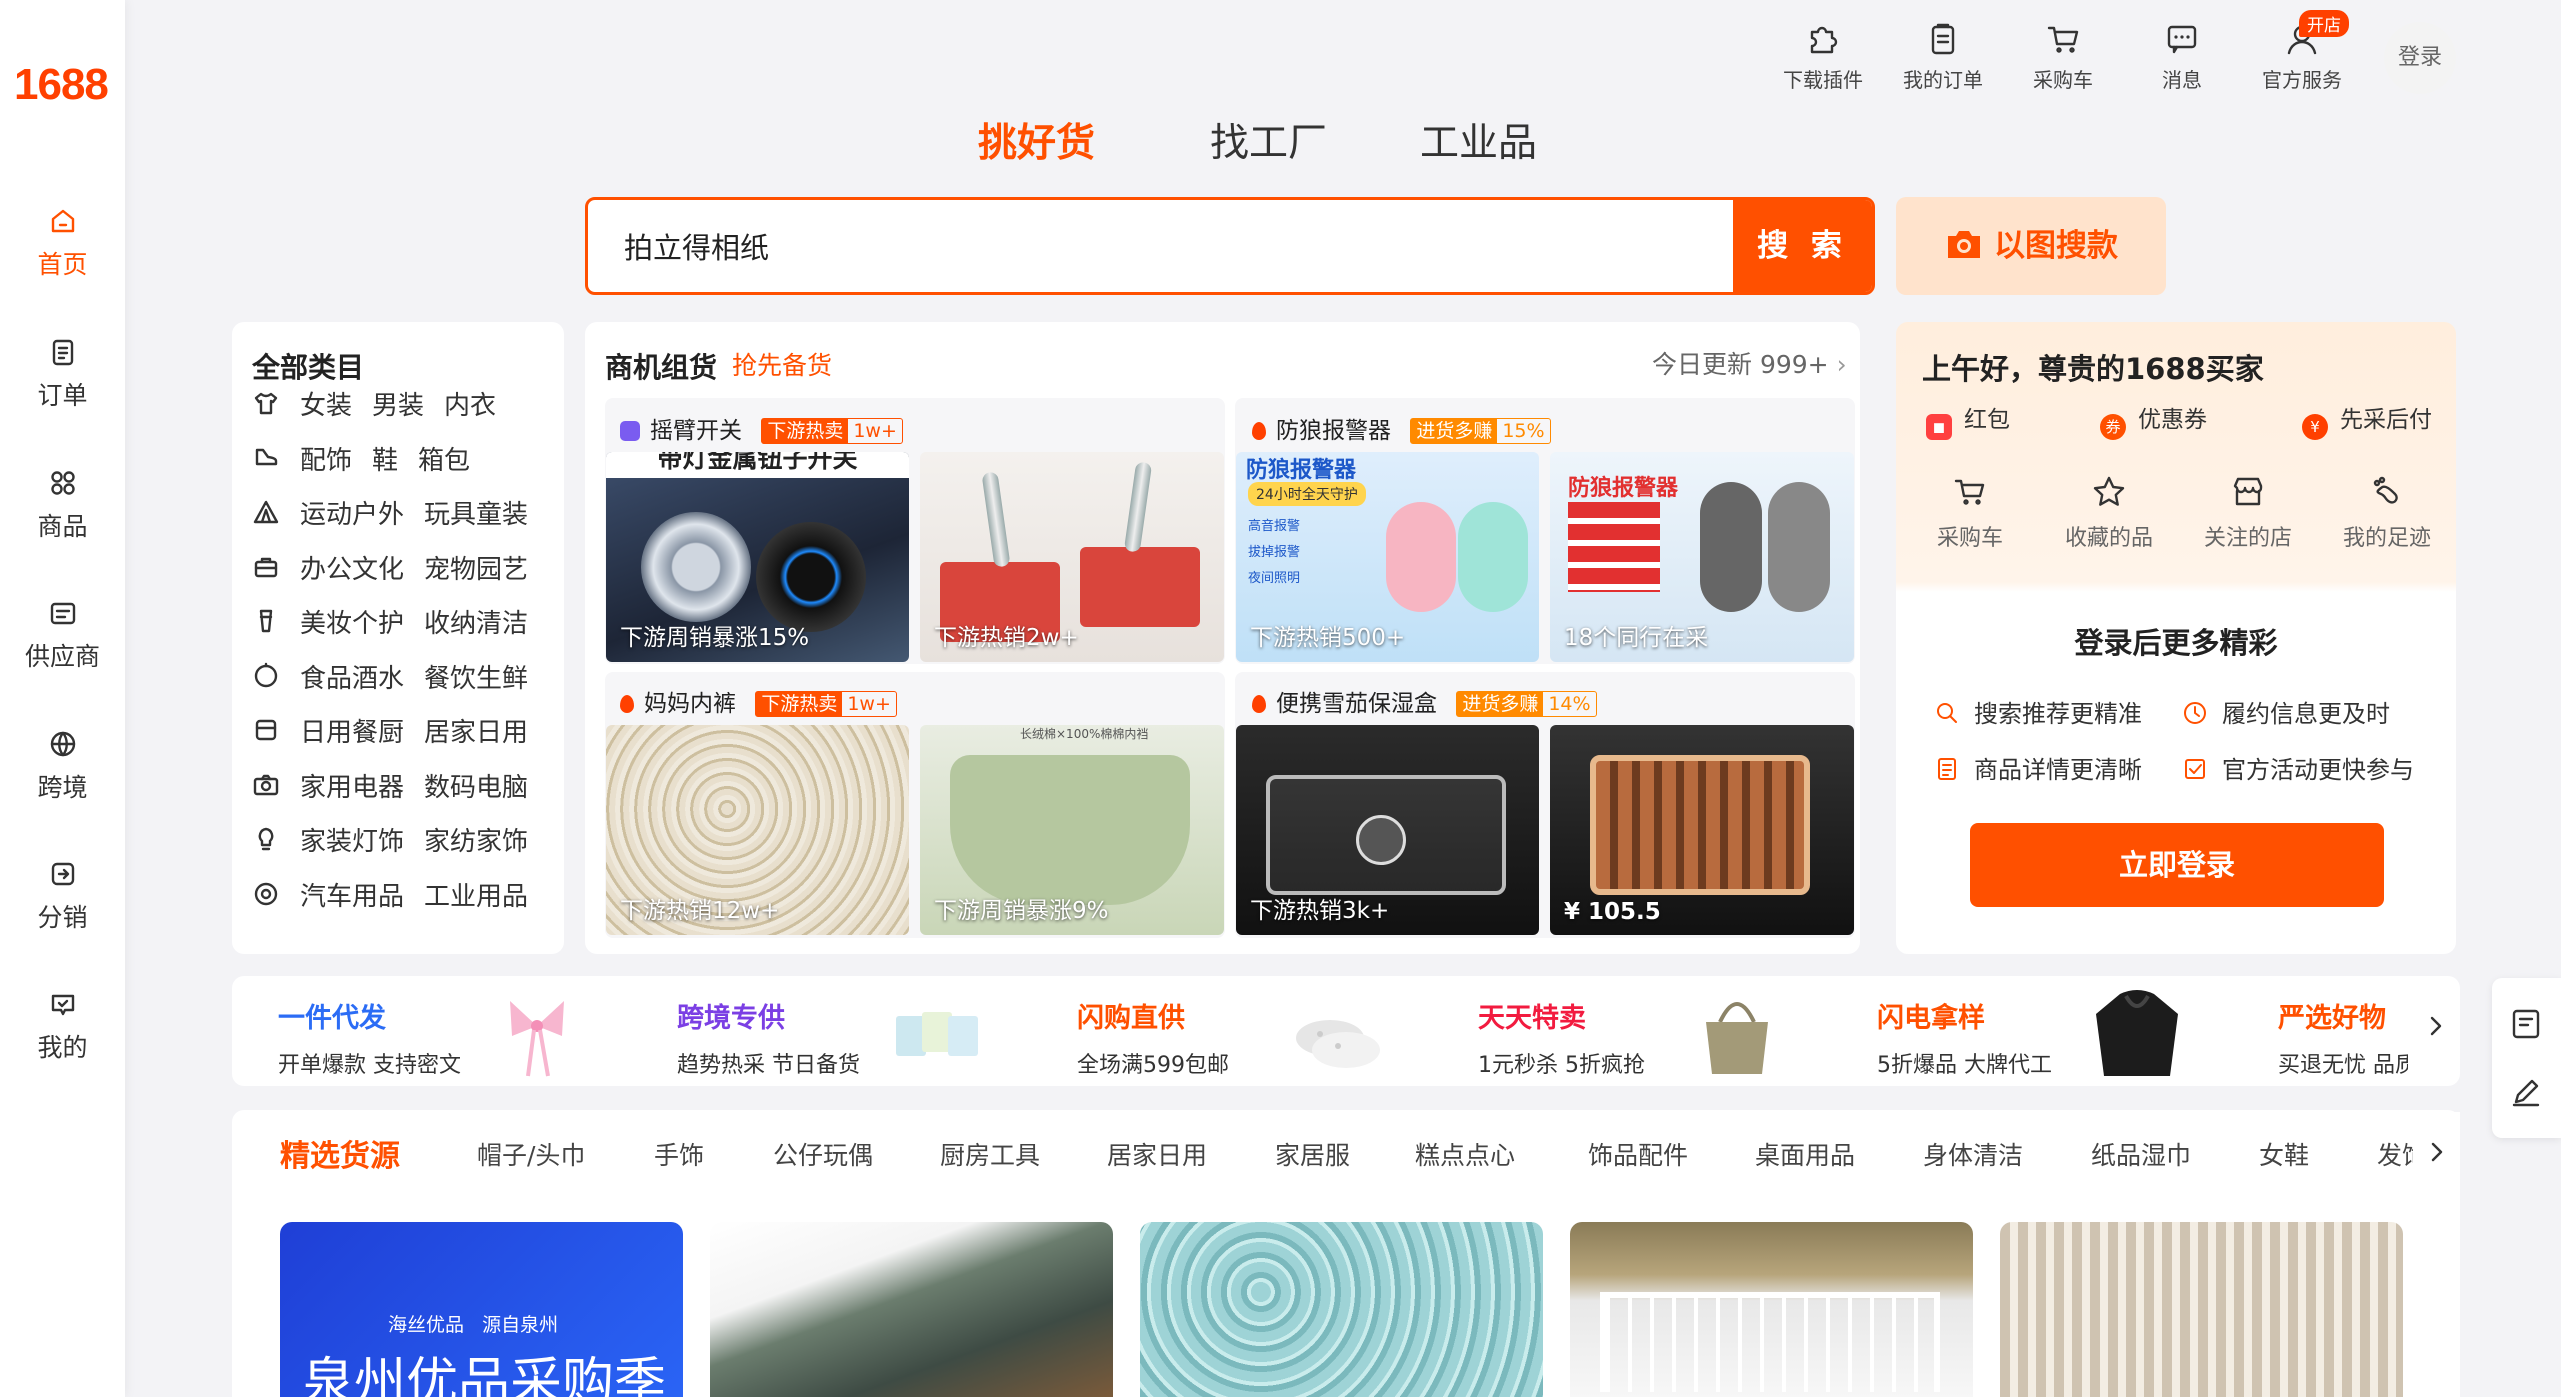  Describe the element at coordinates (1387, 557) in the screenshot. I see `deal-product-image: 防狼报警器 24小时全天守护 高音报警 拔掉报警 夜间照明 下游热销500+` at that location.